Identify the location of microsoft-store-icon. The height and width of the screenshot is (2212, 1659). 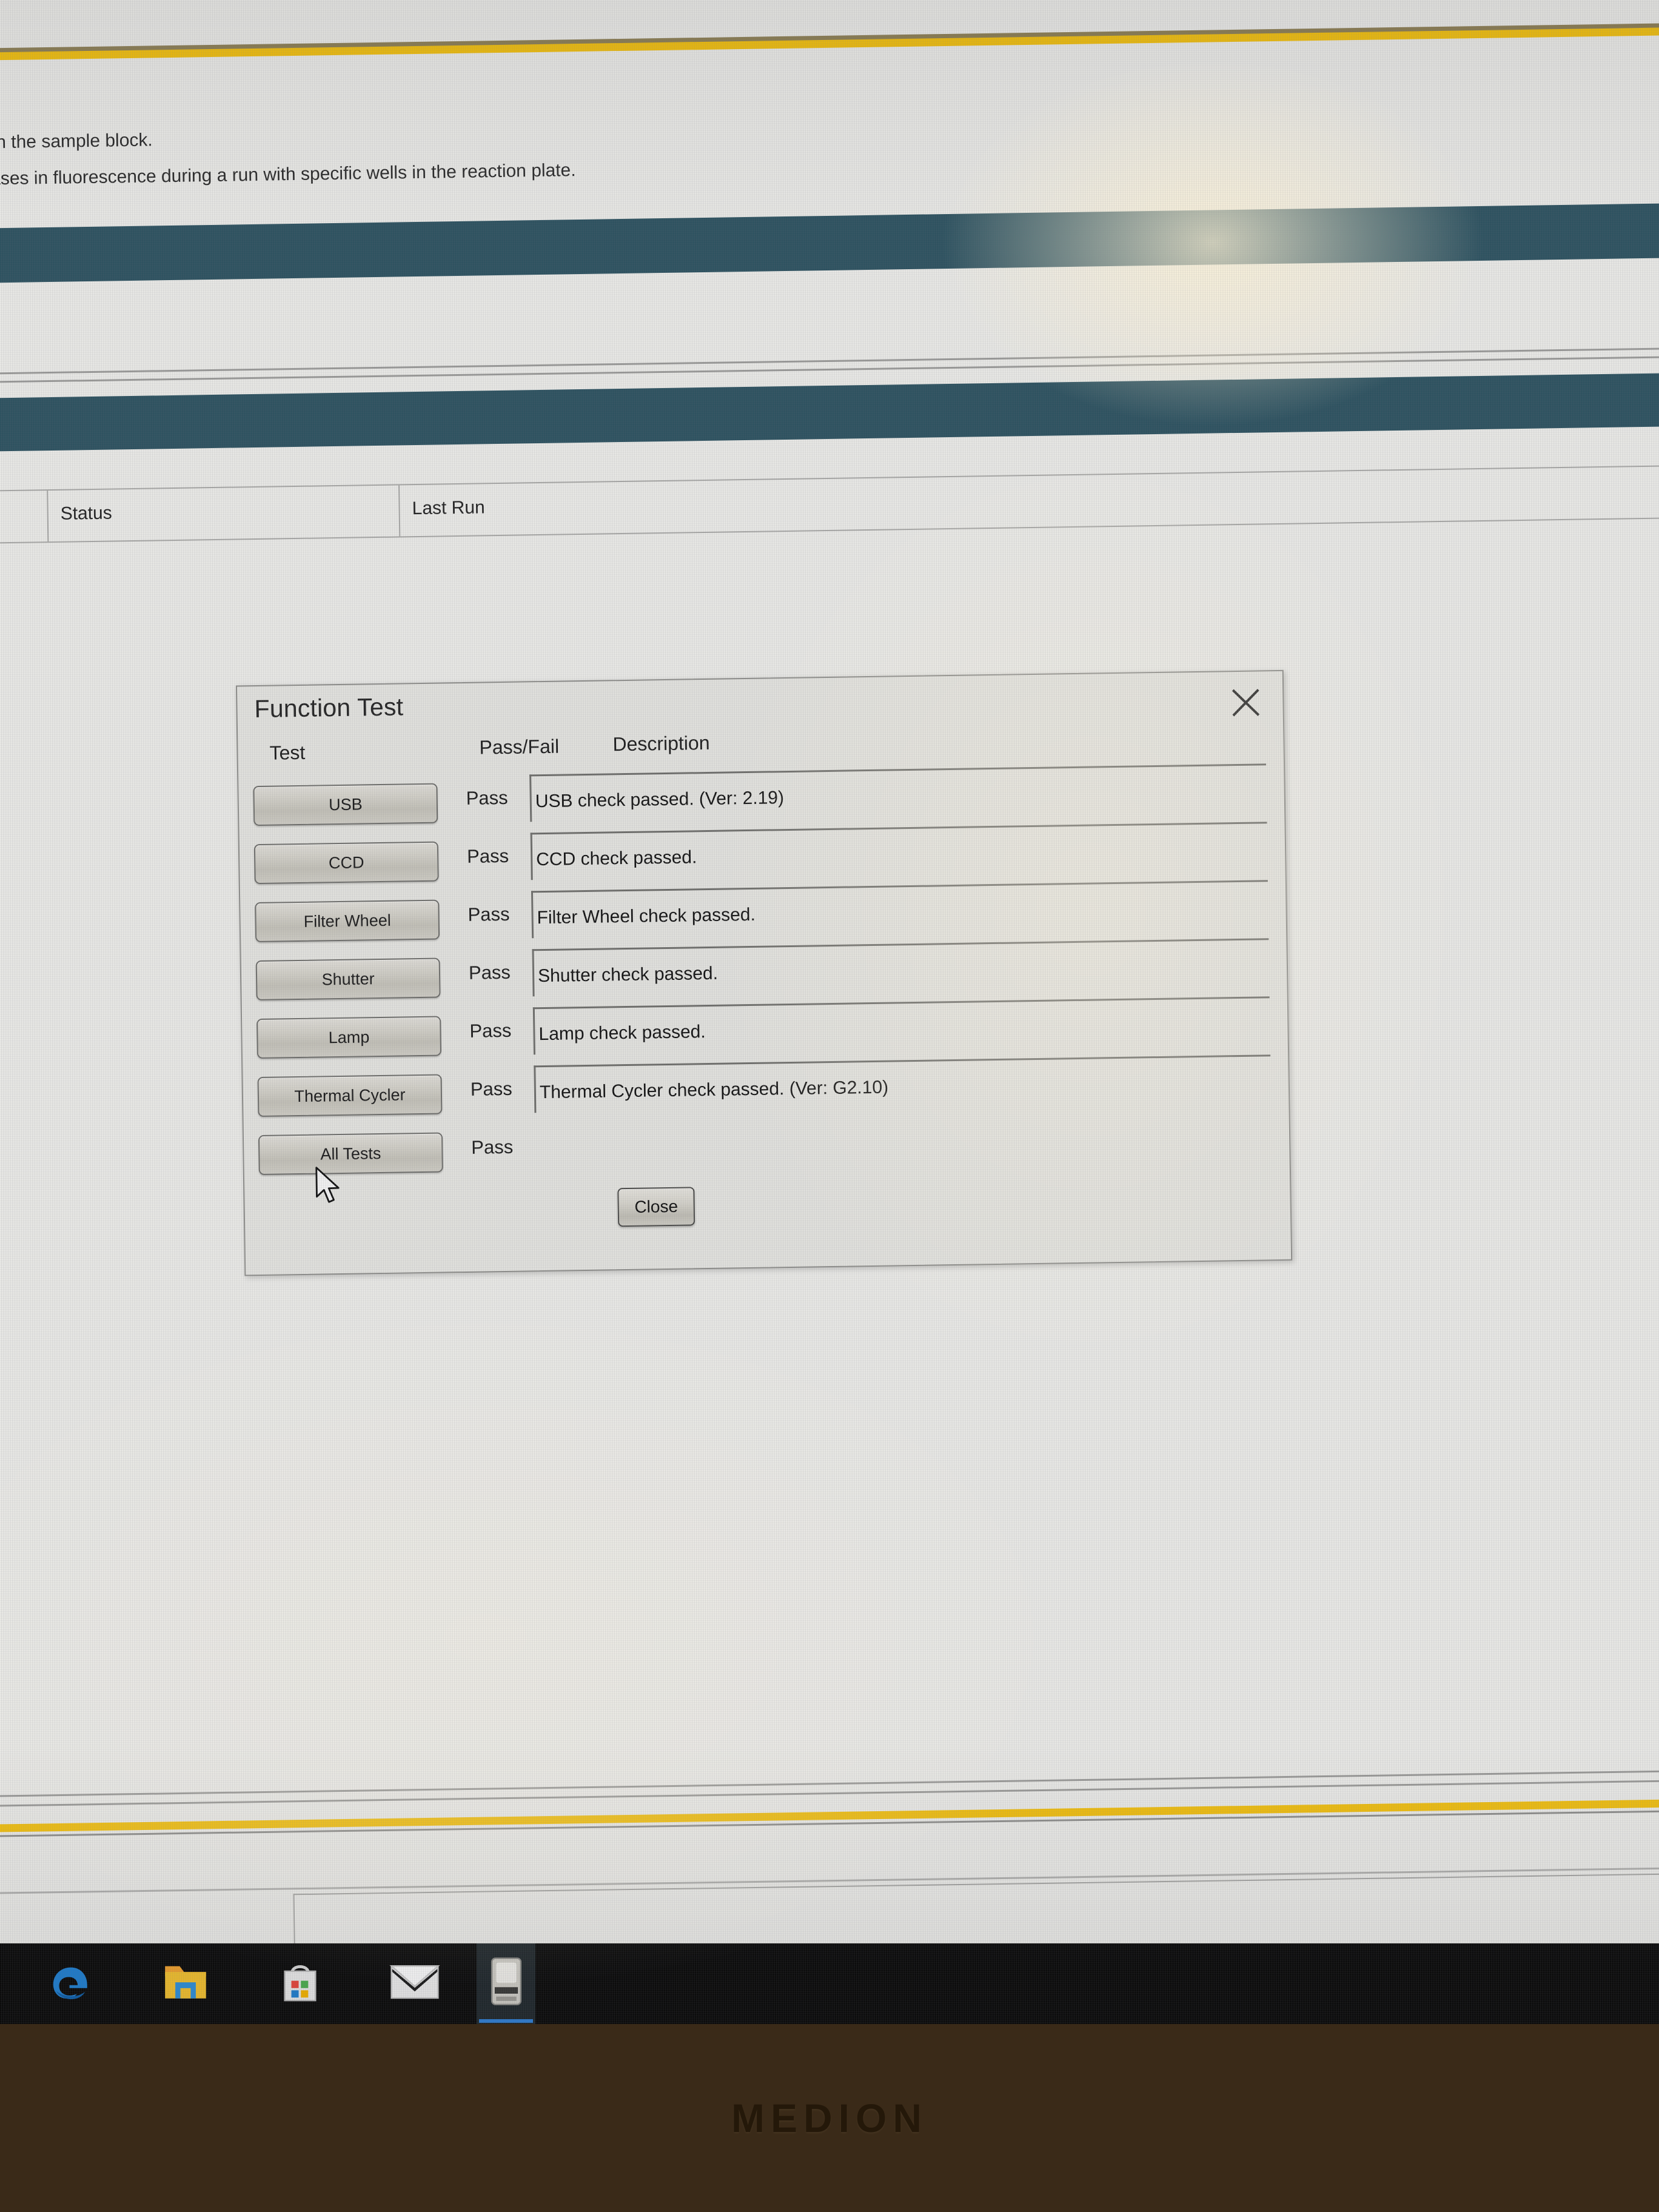
(300, 1982).